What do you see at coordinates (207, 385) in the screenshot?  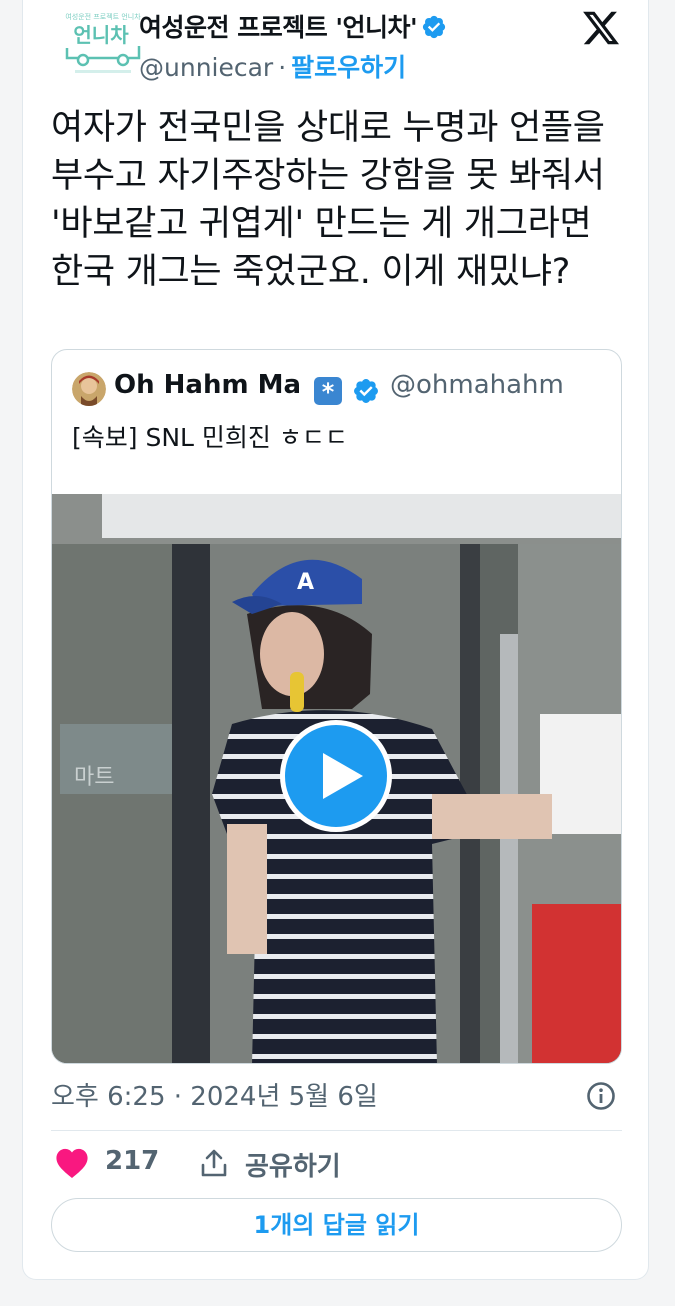 I see `quoted-author-name: Oh Hahm Ma` at bounding box center [207, 385].